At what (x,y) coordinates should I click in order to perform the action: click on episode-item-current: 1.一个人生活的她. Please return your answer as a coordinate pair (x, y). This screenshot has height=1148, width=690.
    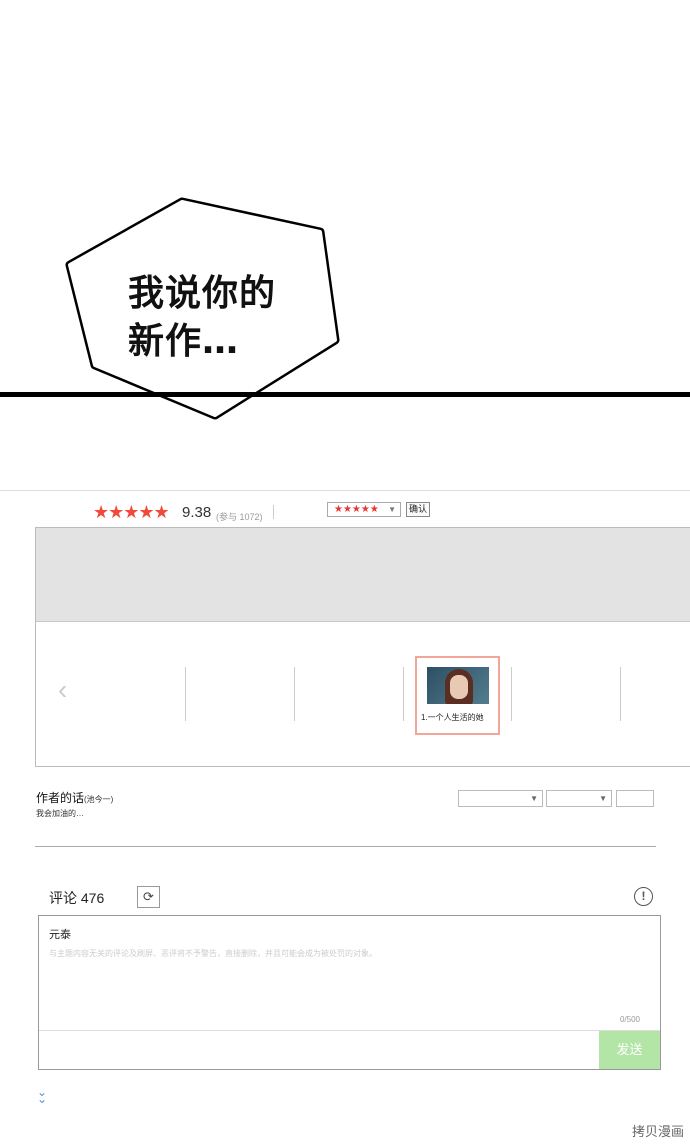
    Looking at the image, I should click on (457, 695).